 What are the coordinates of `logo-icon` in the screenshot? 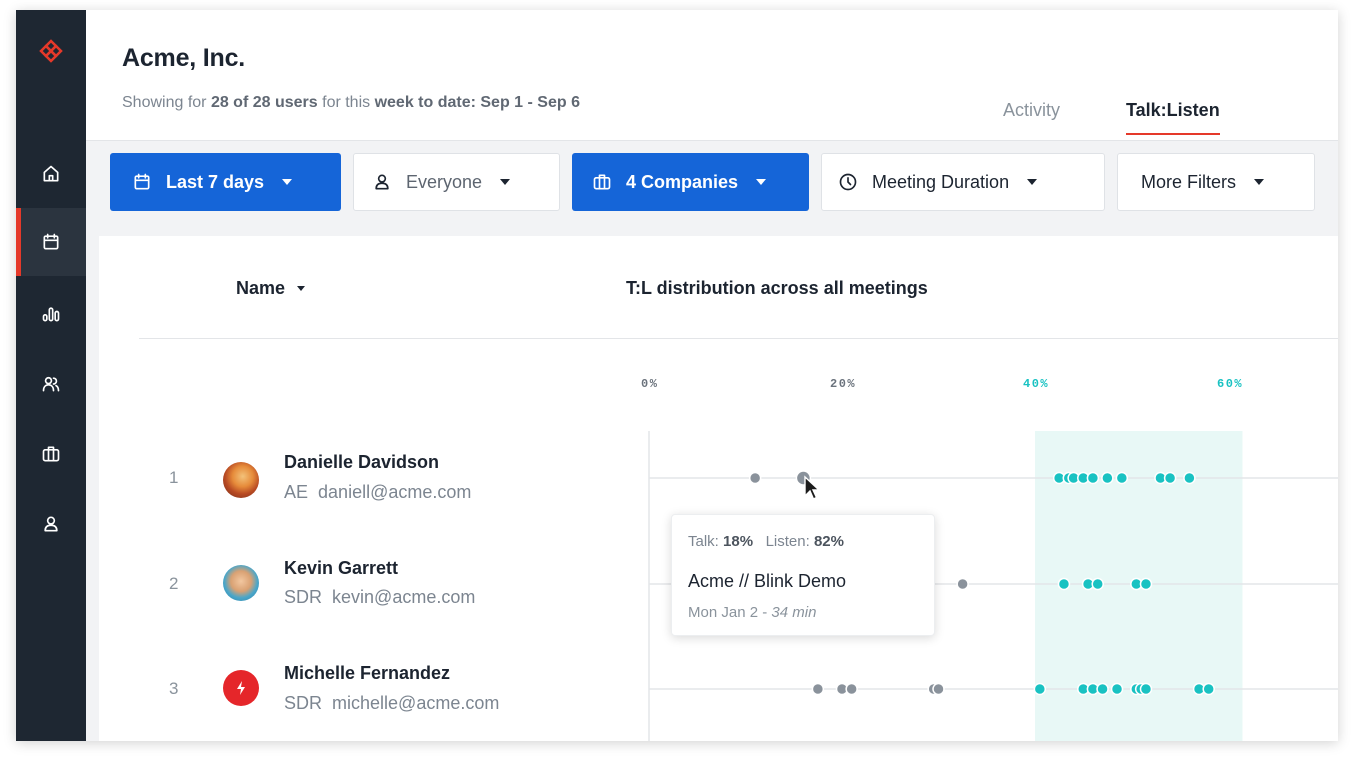 It's located at (51, 51).